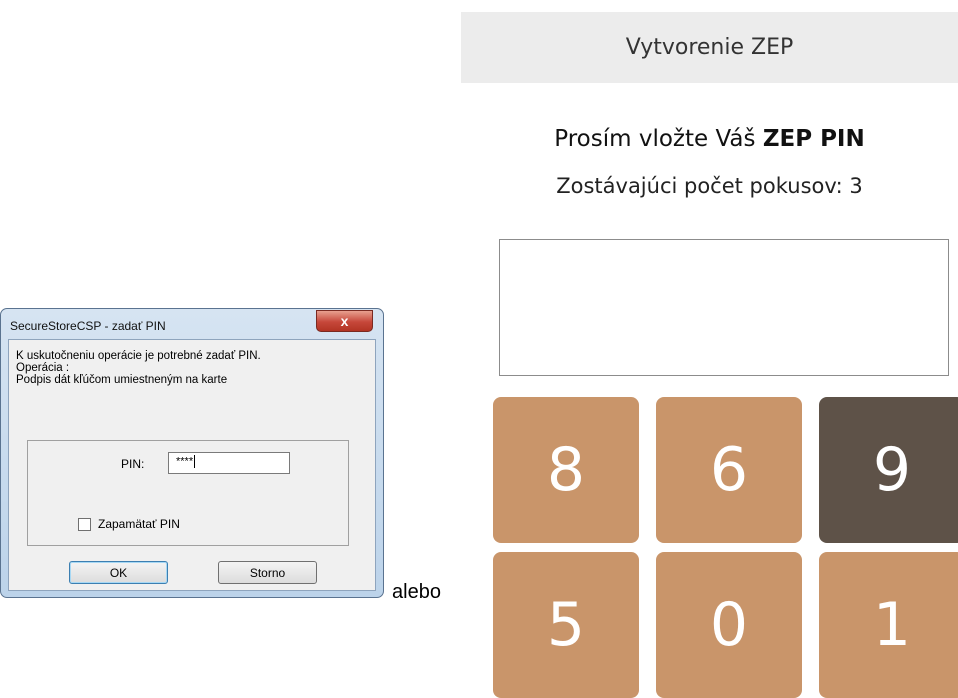 This screenshot has height=698, width=958. Describe the element at coordinates (888, 625) in the screenshot. I see `keypad-key: 1` at that location.